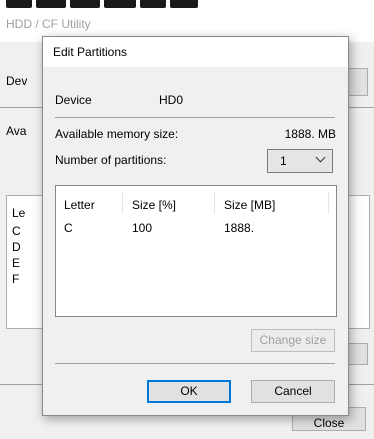 This screenshot has width=374, height=439. I want to click on cut-off-heading, so click(187, 6).